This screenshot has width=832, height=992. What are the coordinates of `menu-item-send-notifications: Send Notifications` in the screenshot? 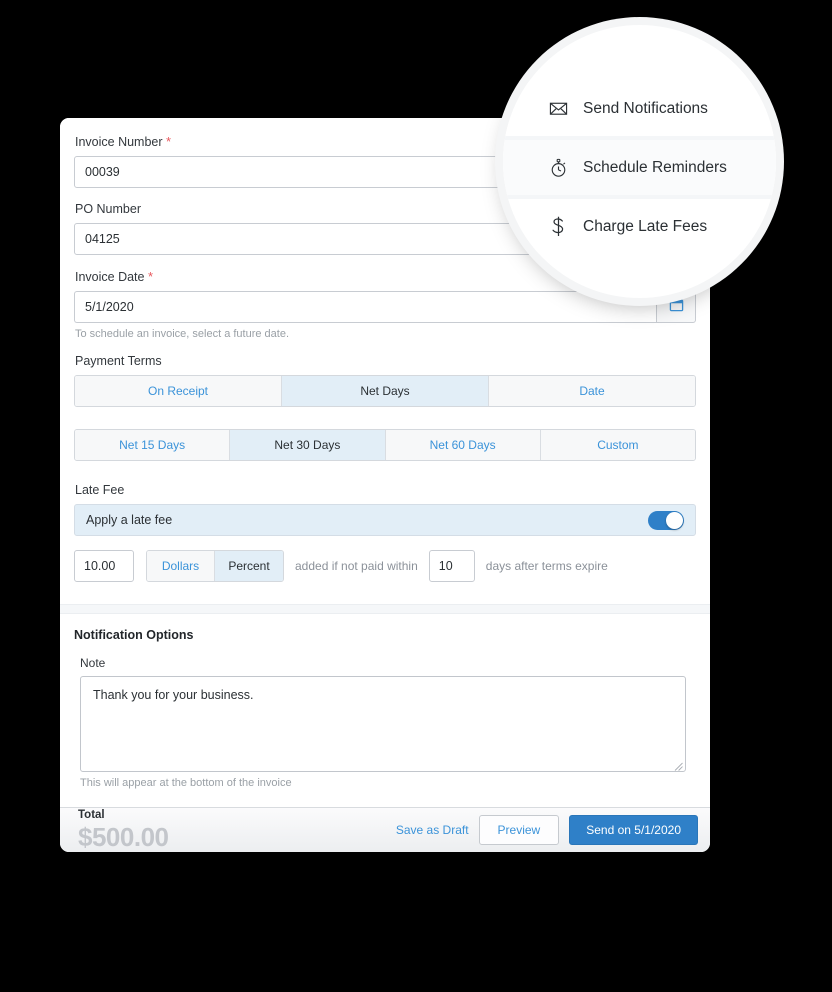 It's located at (639, 108).